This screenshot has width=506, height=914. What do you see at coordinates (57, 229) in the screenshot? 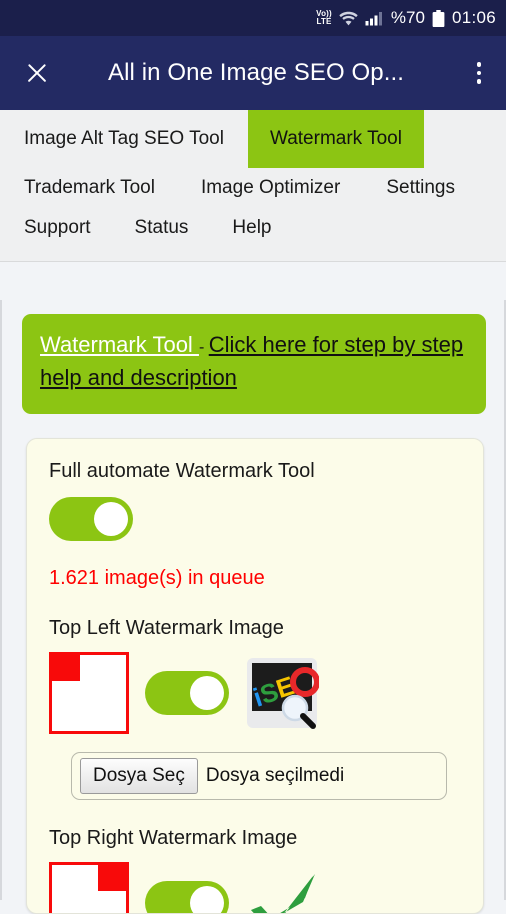
I see `tab-support: Support` at bounding box center [57, 229].